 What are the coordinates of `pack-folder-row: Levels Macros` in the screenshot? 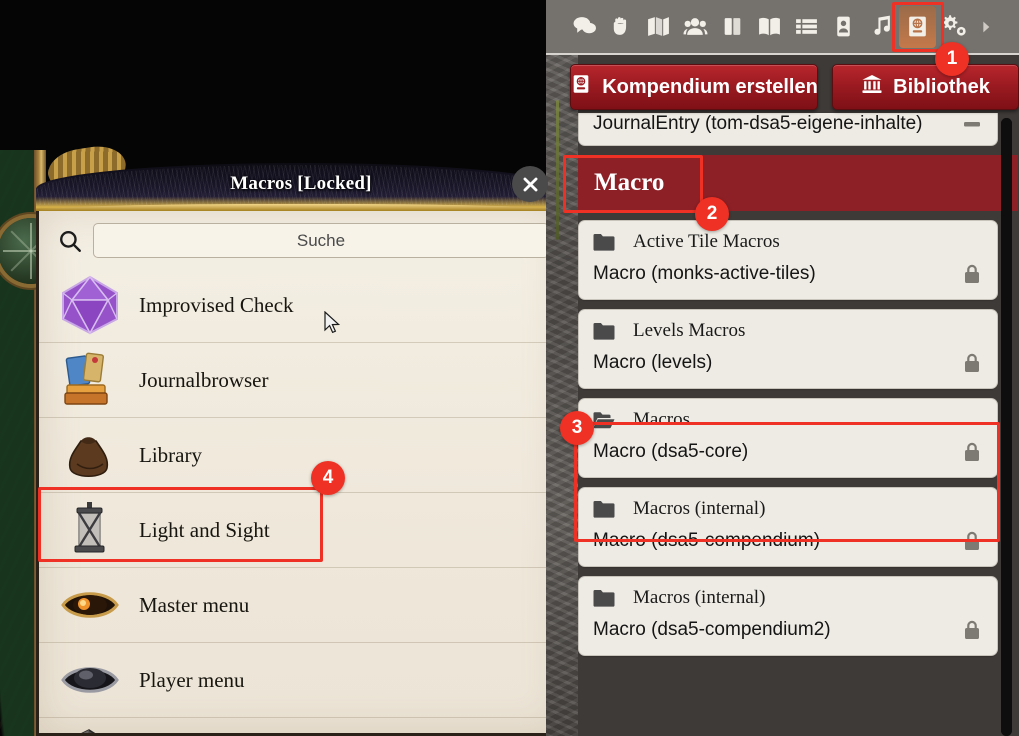 It's located at (788, 328).